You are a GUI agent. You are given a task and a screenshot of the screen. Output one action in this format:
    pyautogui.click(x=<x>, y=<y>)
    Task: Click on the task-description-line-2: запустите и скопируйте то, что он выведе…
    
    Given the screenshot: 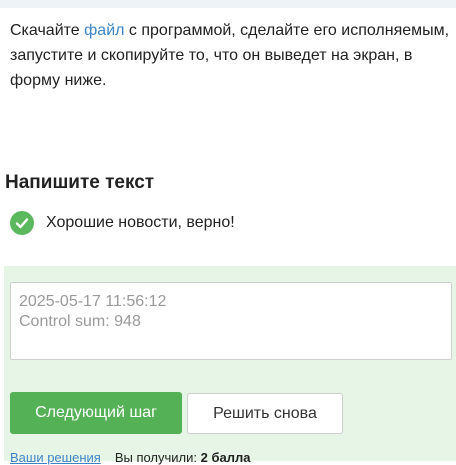 What is the action you would take?
    pyautogui.click(x=211, y=55)
    